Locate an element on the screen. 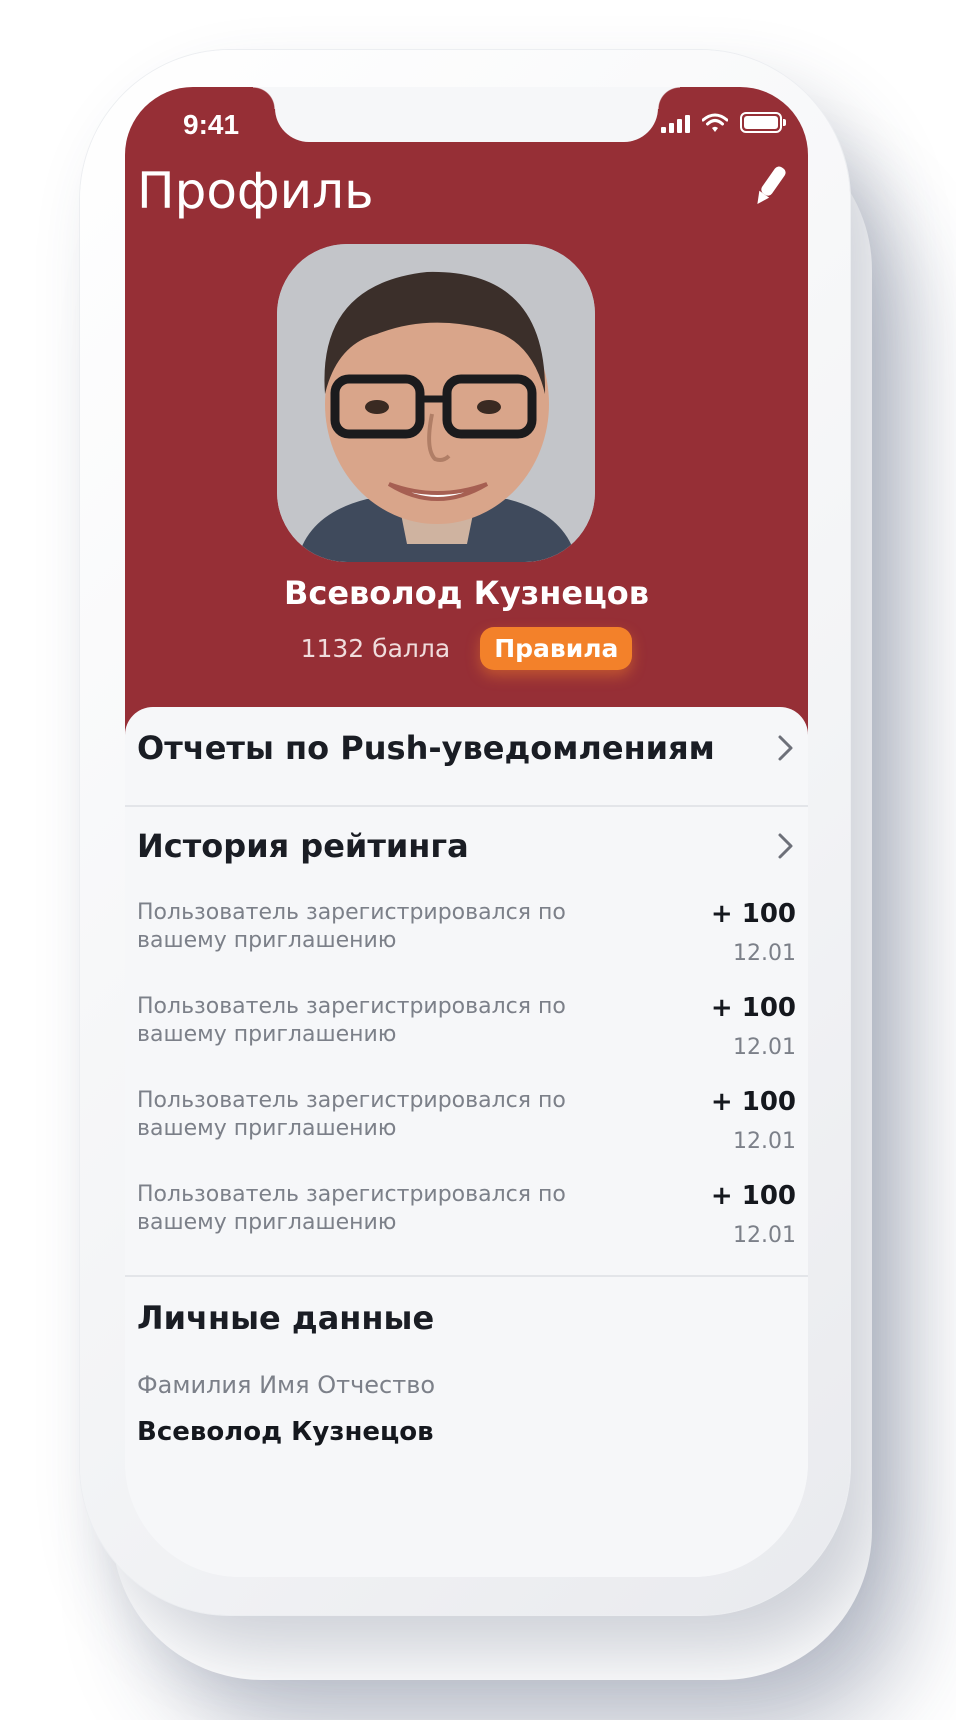 The width and height of the screenshot is (956, 1720). status-icons is located at coordinates (723, 122).